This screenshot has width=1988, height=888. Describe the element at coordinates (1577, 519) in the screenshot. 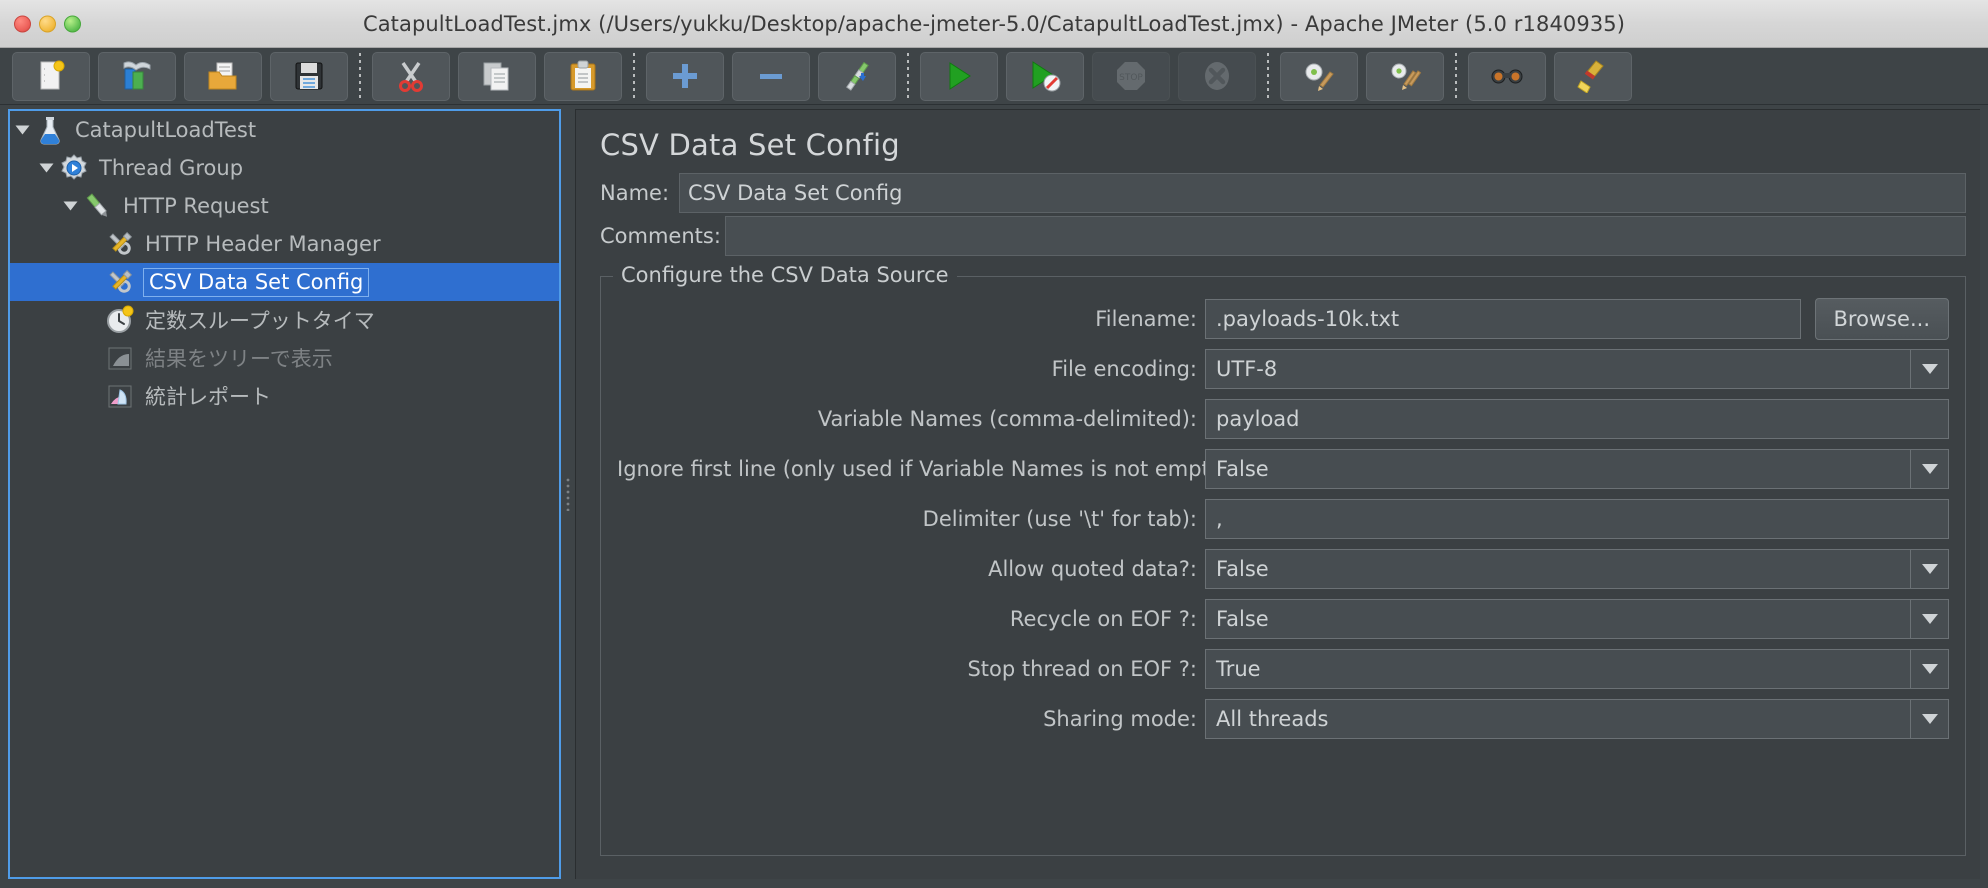

I see `delimiter-input: ,` at that location.